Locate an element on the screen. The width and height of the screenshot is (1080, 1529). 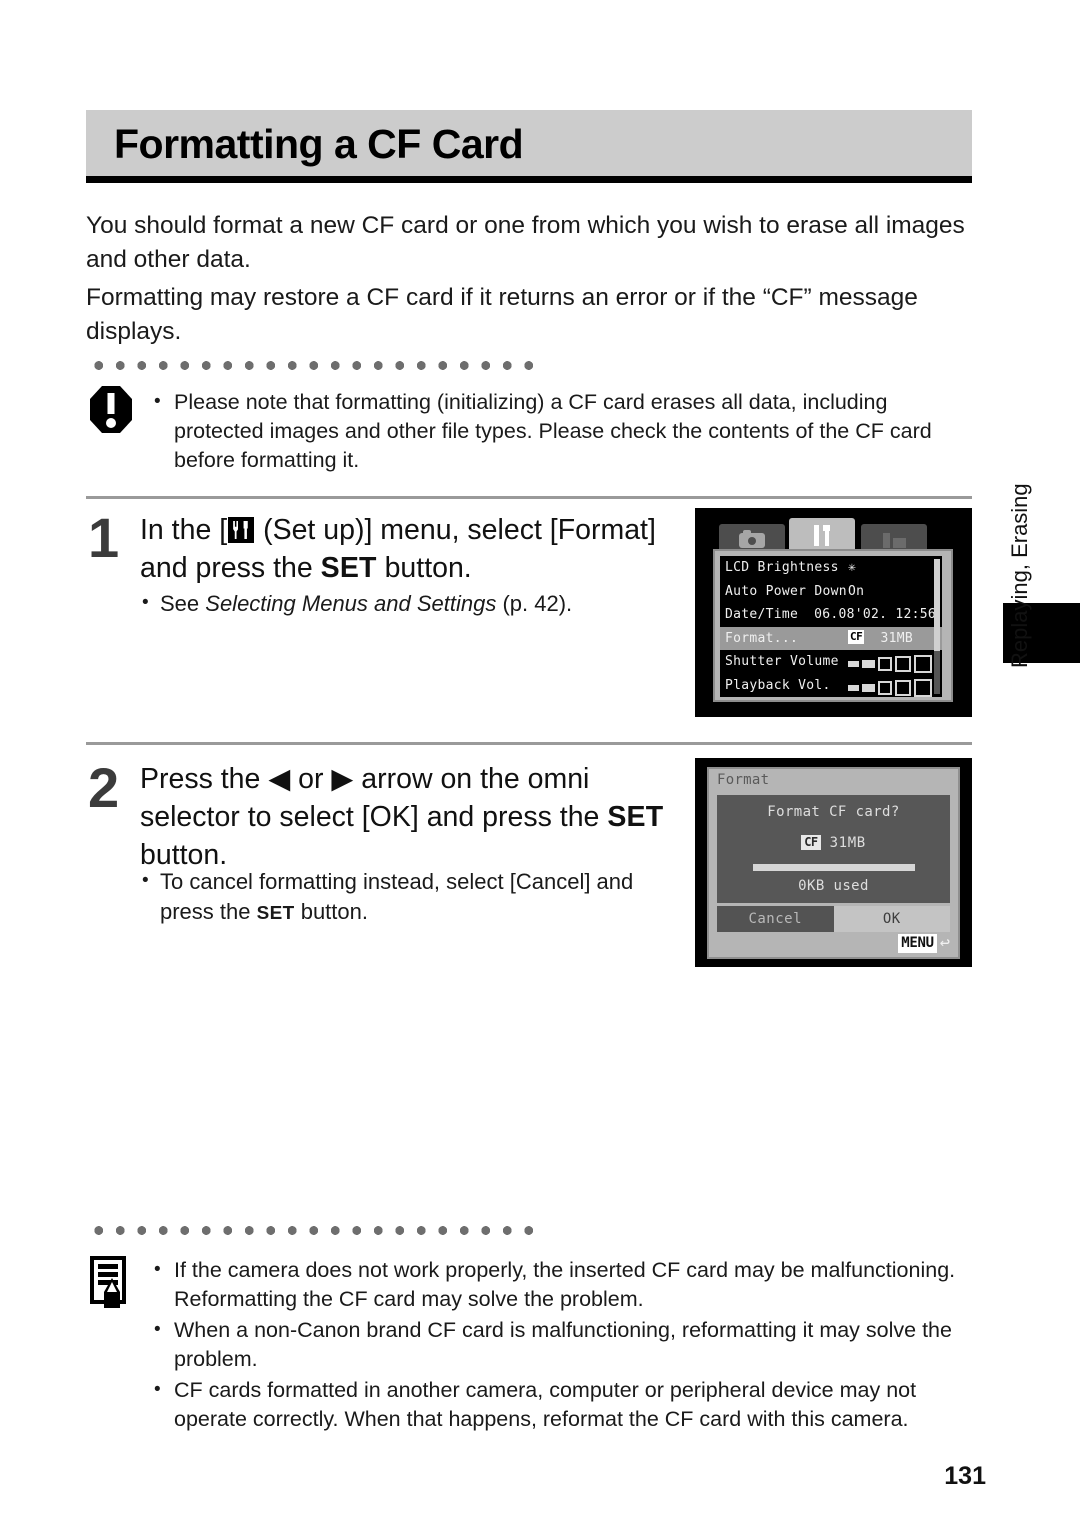
tools-icon is located at coordinates (822, 535).